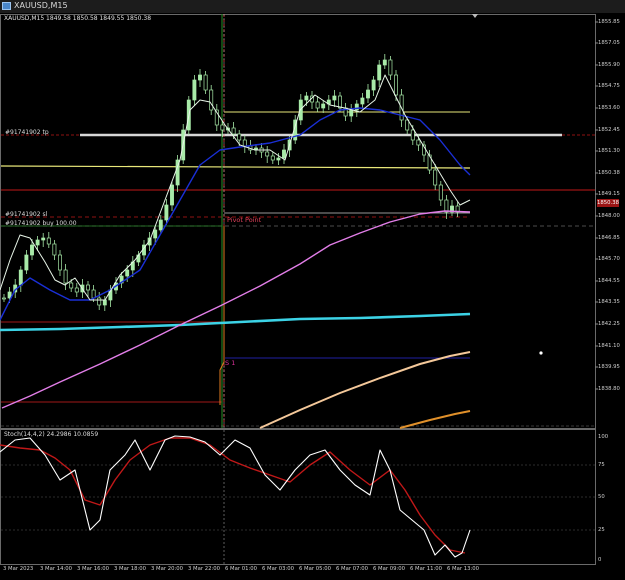  I want to click on price-tick-label: 1848.00, so click(609, 216).